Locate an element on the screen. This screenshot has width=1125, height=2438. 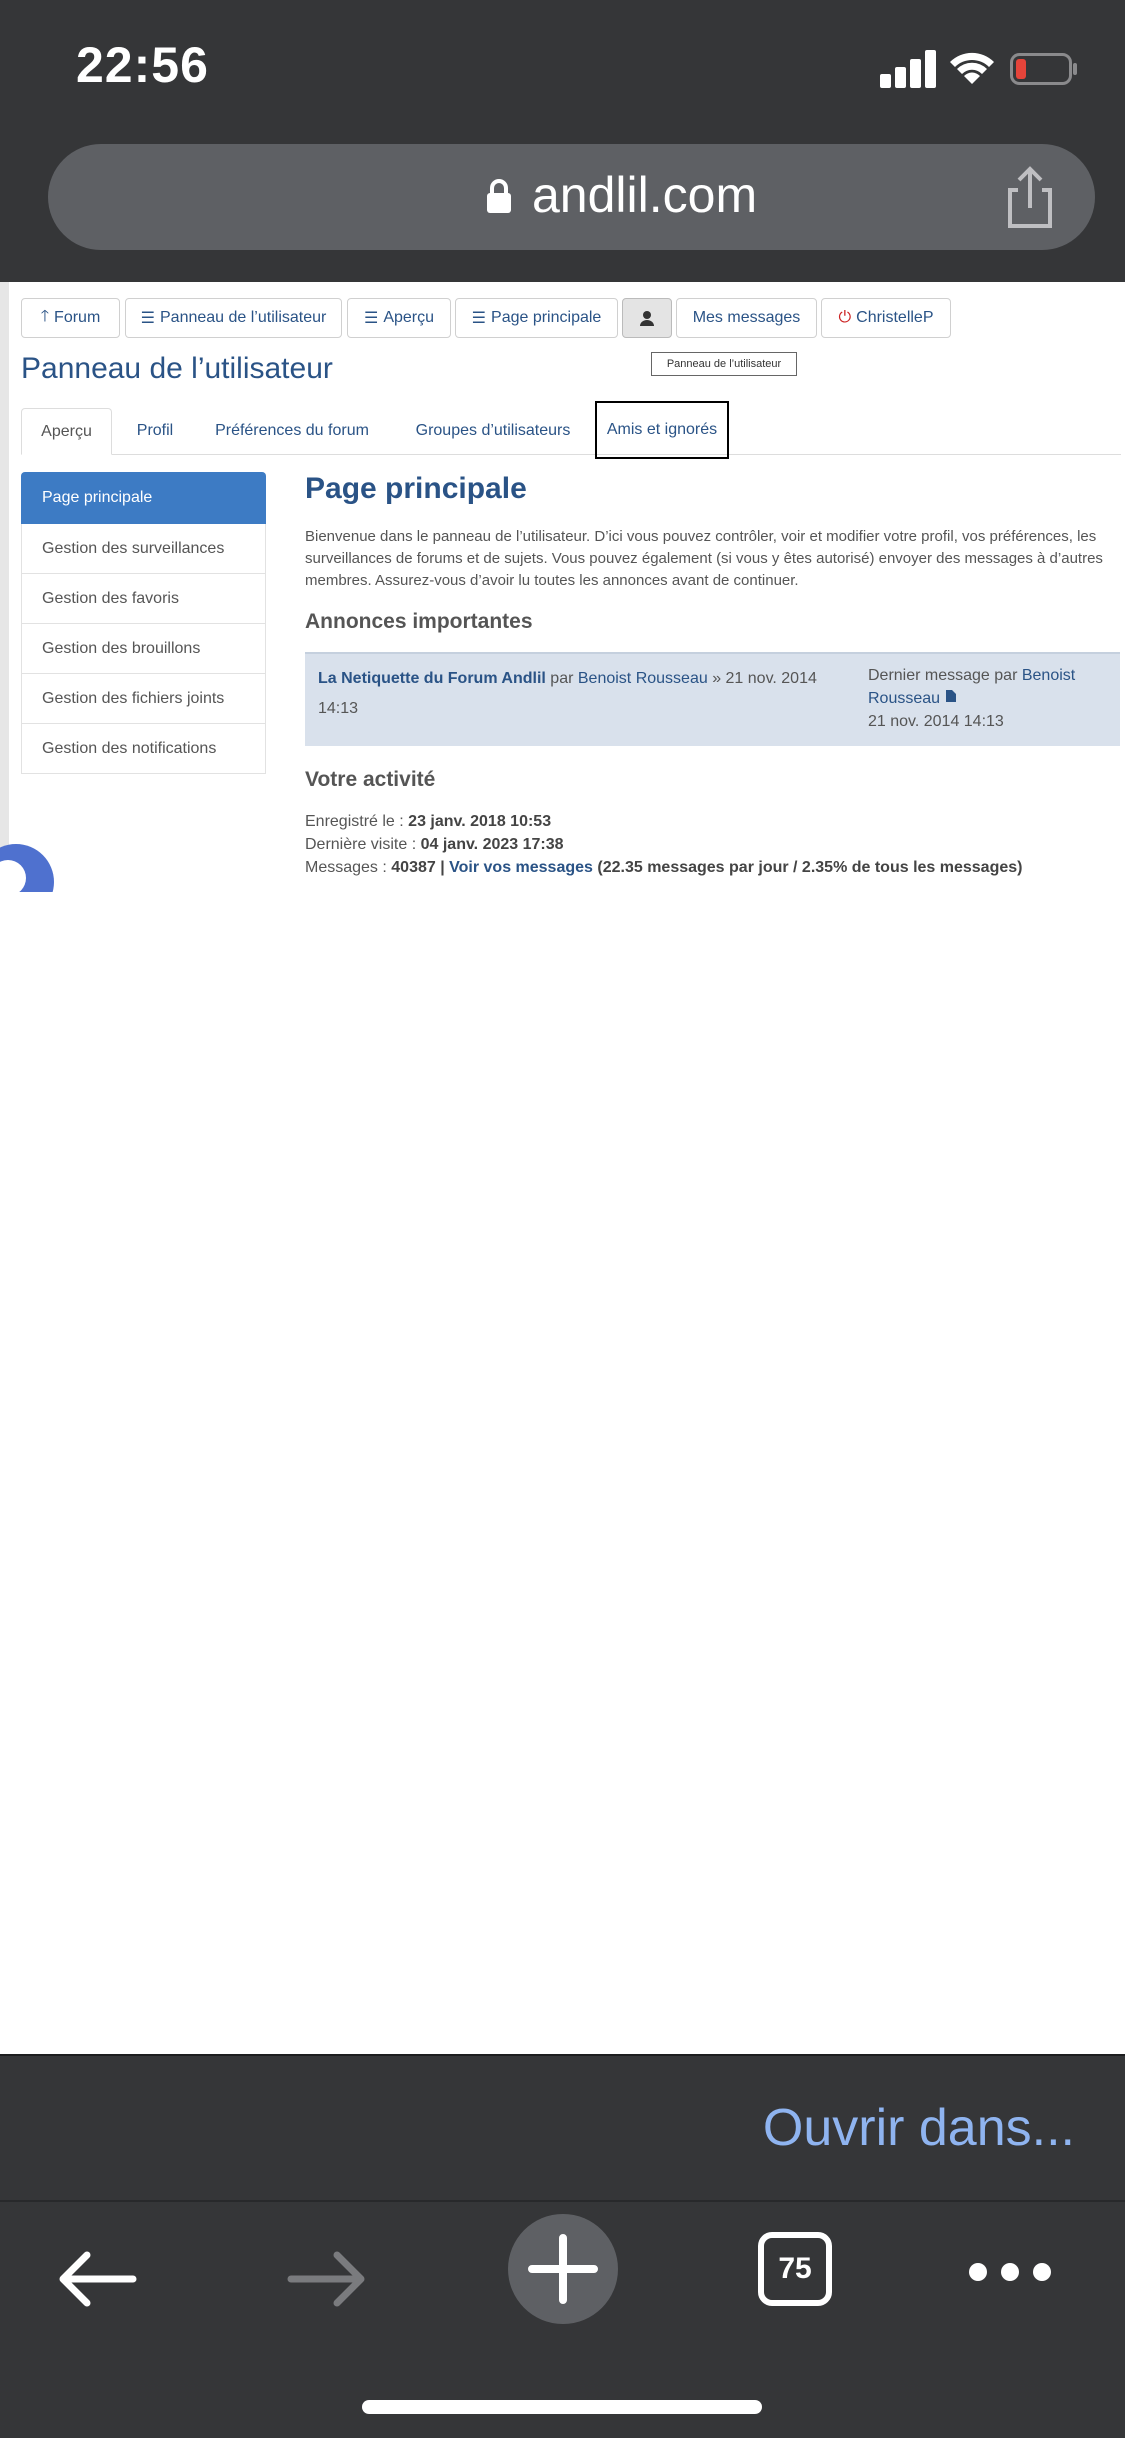
wifi-icon is located at coordinates (972, 68).